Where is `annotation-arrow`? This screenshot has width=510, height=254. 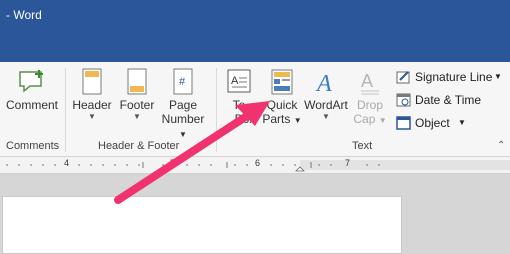 annotation-arrow is located at coordinates (192, 152).